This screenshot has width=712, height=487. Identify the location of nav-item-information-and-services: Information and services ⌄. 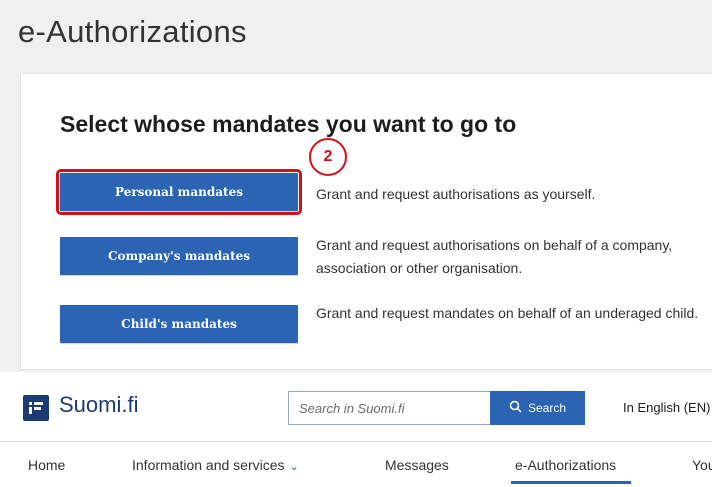
(215, 465).